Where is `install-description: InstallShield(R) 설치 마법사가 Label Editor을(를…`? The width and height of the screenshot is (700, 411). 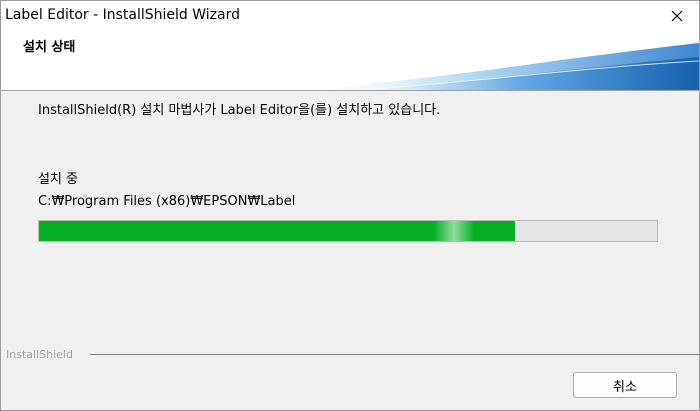
install-description: InstallShield(R) 설치 마법사가 Label Editor을(를… is located at coordinates (239, 110).